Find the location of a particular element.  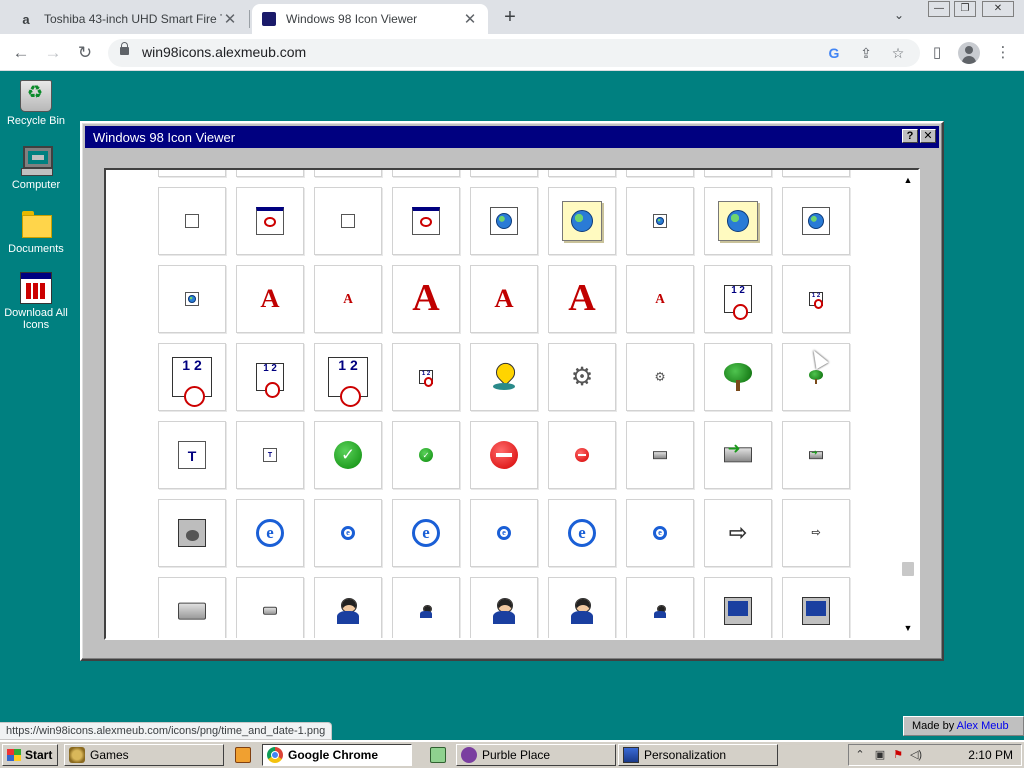

scroll-up-arrow-icon: ▲ is located at coordinates (908, 180).